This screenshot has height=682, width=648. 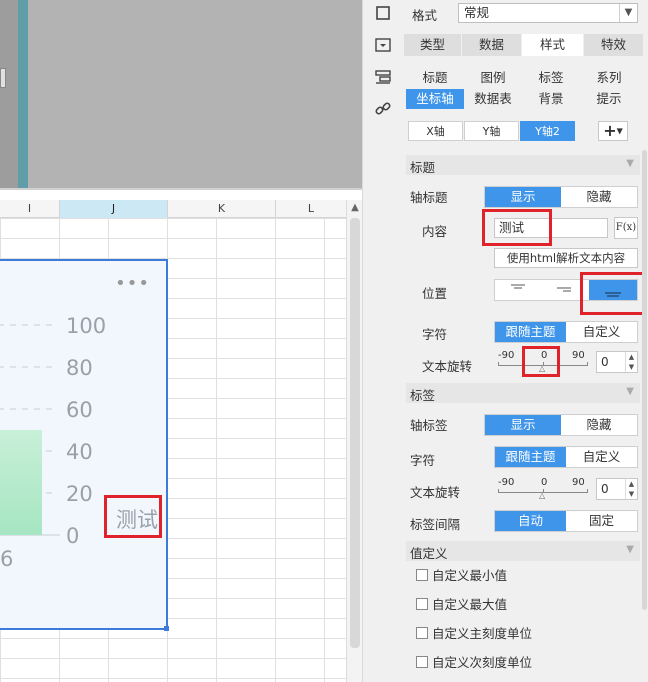 What do you see at coordinates (435, 524) in the screenshot?
I see `label-interval-label: 标签间隔` at bounding box center [435, 524].